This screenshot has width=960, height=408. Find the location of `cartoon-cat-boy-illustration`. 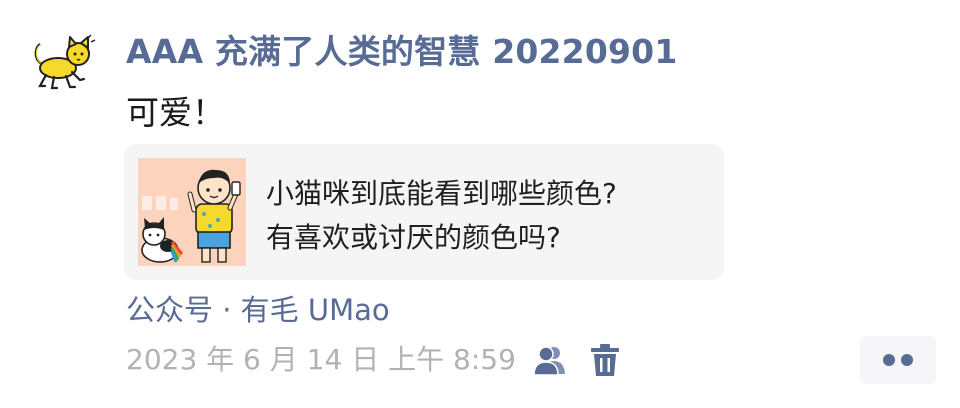

cartoon-cat-boy-illustration is located at coordinates (192, 212).